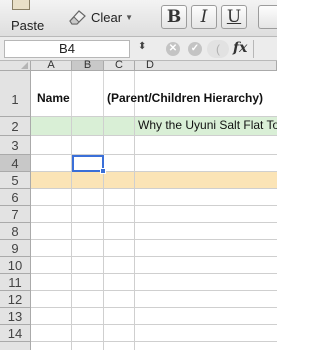  What do you see at coordinates (88, 248) in the screenshot?
I see `cell-b9` at bounding box center [88, 248].